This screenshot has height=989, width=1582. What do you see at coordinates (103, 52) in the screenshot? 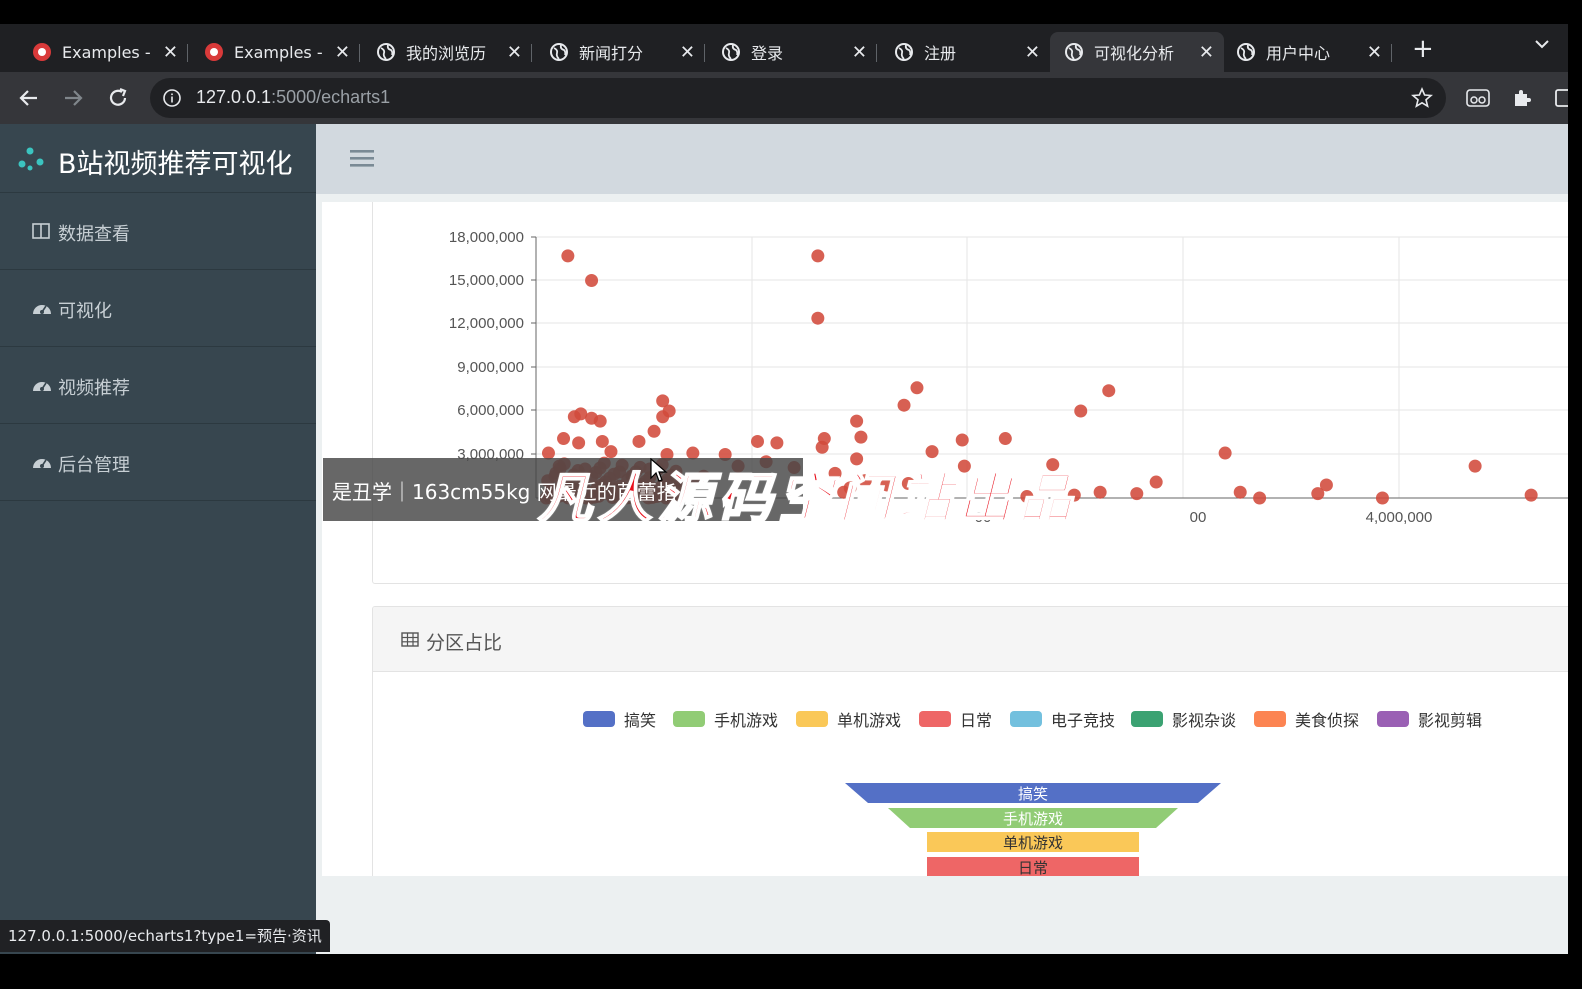
I see `tab-1: Examples - ✕` at bounding box center [103, 52].